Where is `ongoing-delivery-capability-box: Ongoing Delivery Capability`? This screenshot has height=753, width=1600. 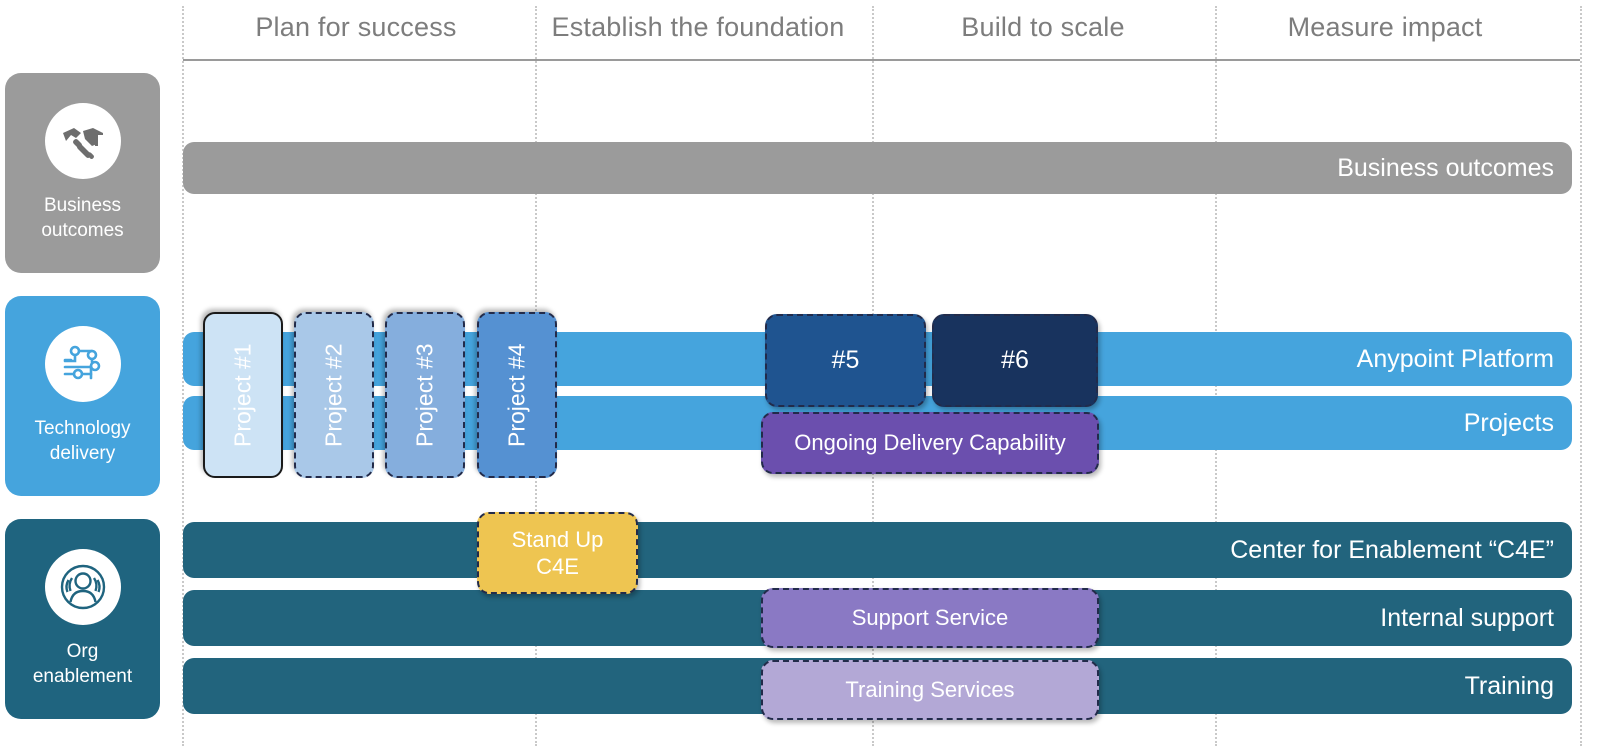 ongoing-delivery-capability-box: Ongoing Delivery Capability is located at coordinates (930, 443).